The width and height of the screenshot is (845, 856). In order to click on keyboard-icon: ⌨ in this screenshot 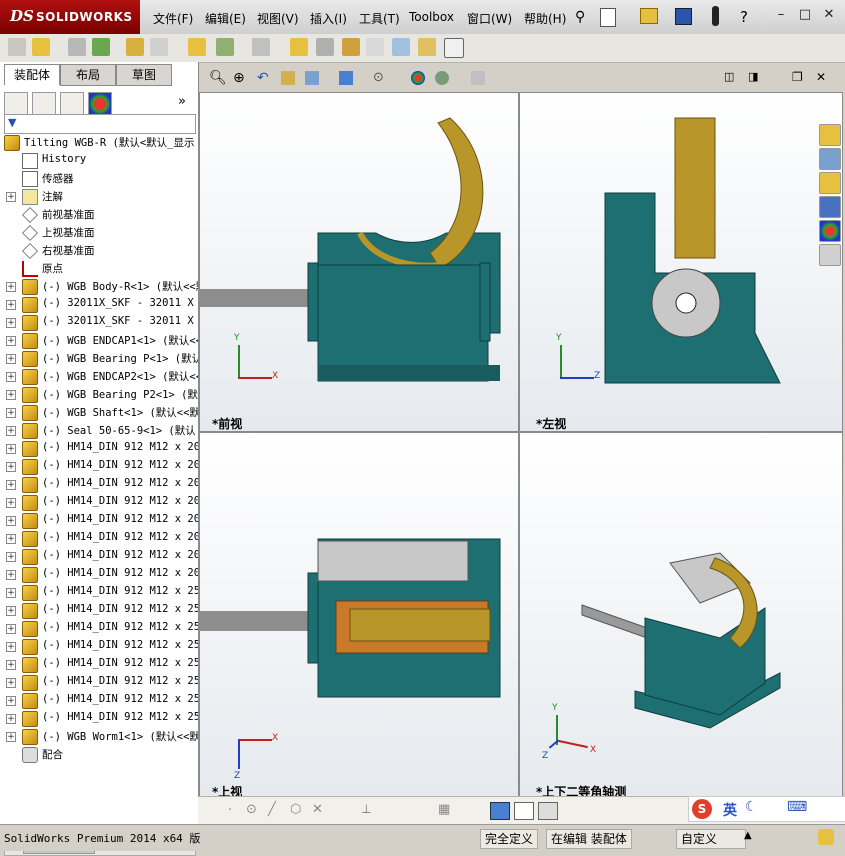, I will do `click(797, 807)`.